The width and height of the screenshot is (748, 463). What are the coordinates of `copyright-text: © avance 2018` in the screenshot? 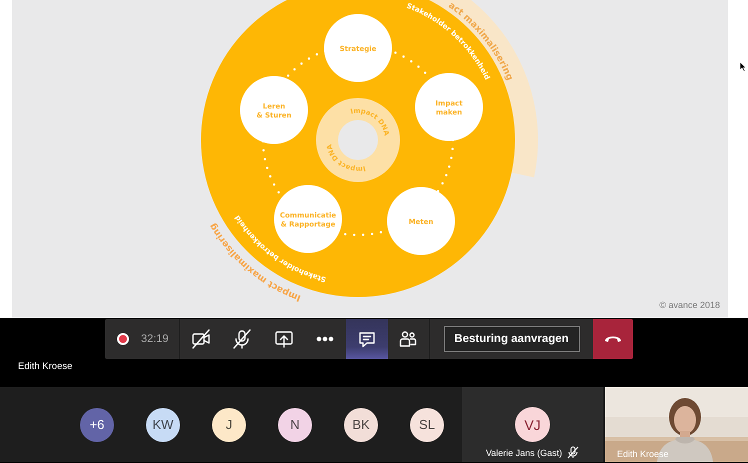 It's located at (689, 305).